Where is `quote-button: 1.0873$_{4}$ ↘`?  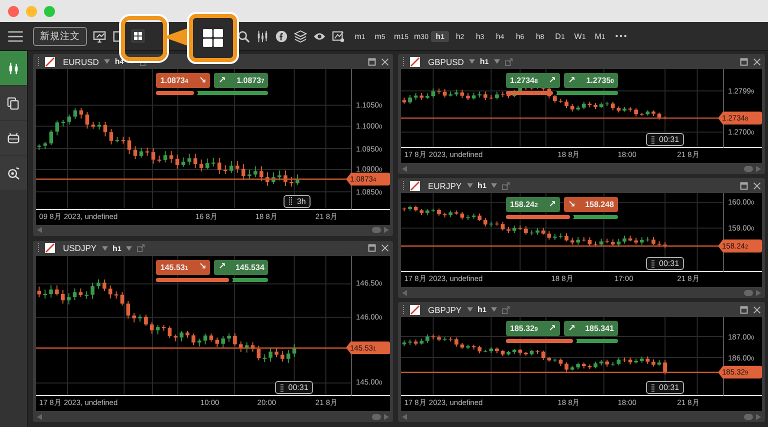
quote-button: 1.0873$_{4}$ ↘ is located at coordinates (183, 80).